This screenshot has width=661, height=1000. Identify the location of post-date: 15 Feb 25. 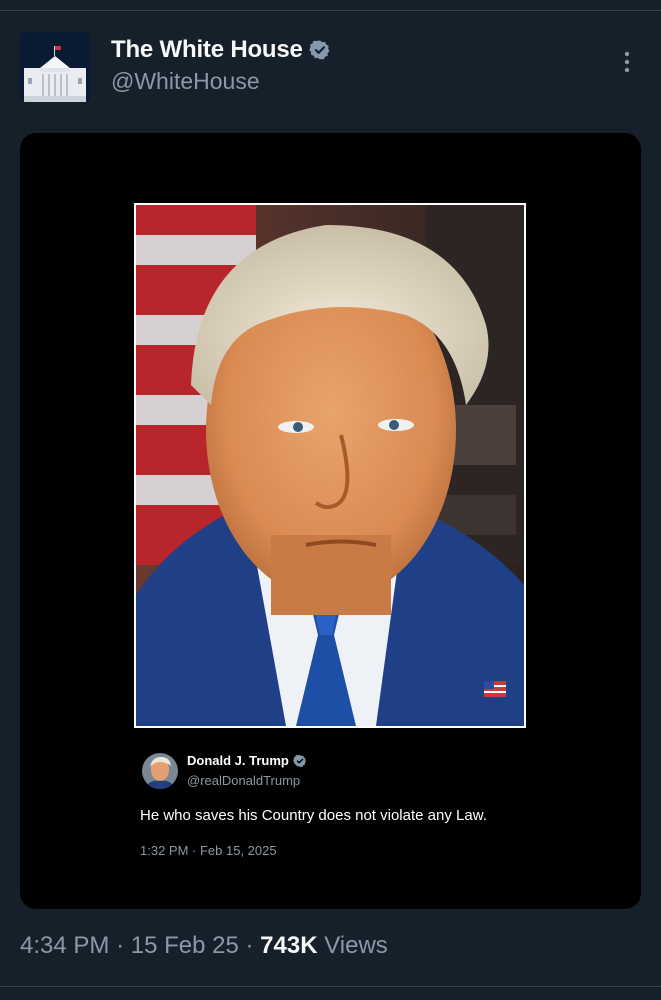
(185, 945).